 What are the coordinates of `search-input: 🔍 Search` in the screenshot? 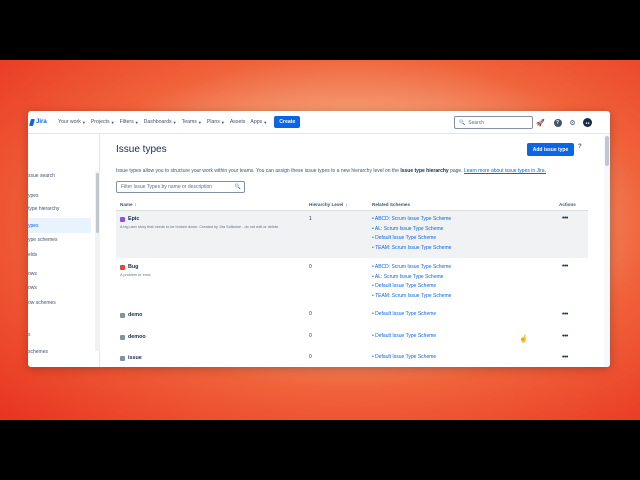 It's located at (493, 122).